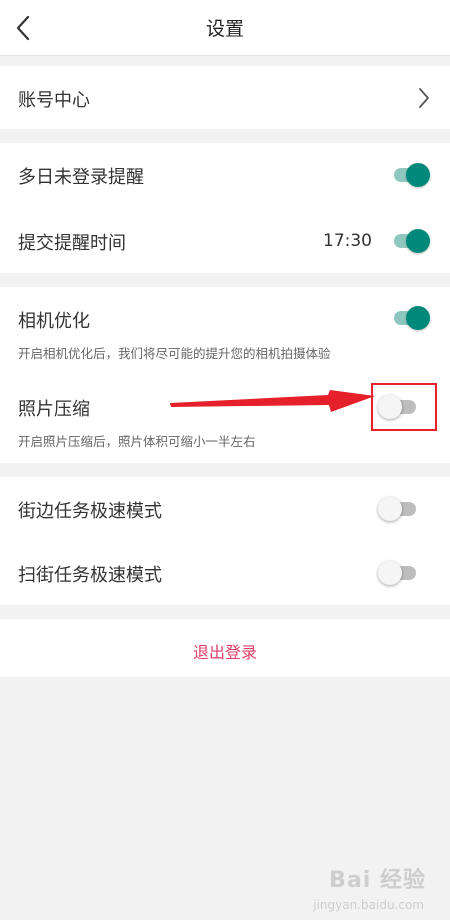 The height and width of the screenshot is (920, 450). I want to click on watermark-subtext: jingyan.baidu.com, so click(368, 905).